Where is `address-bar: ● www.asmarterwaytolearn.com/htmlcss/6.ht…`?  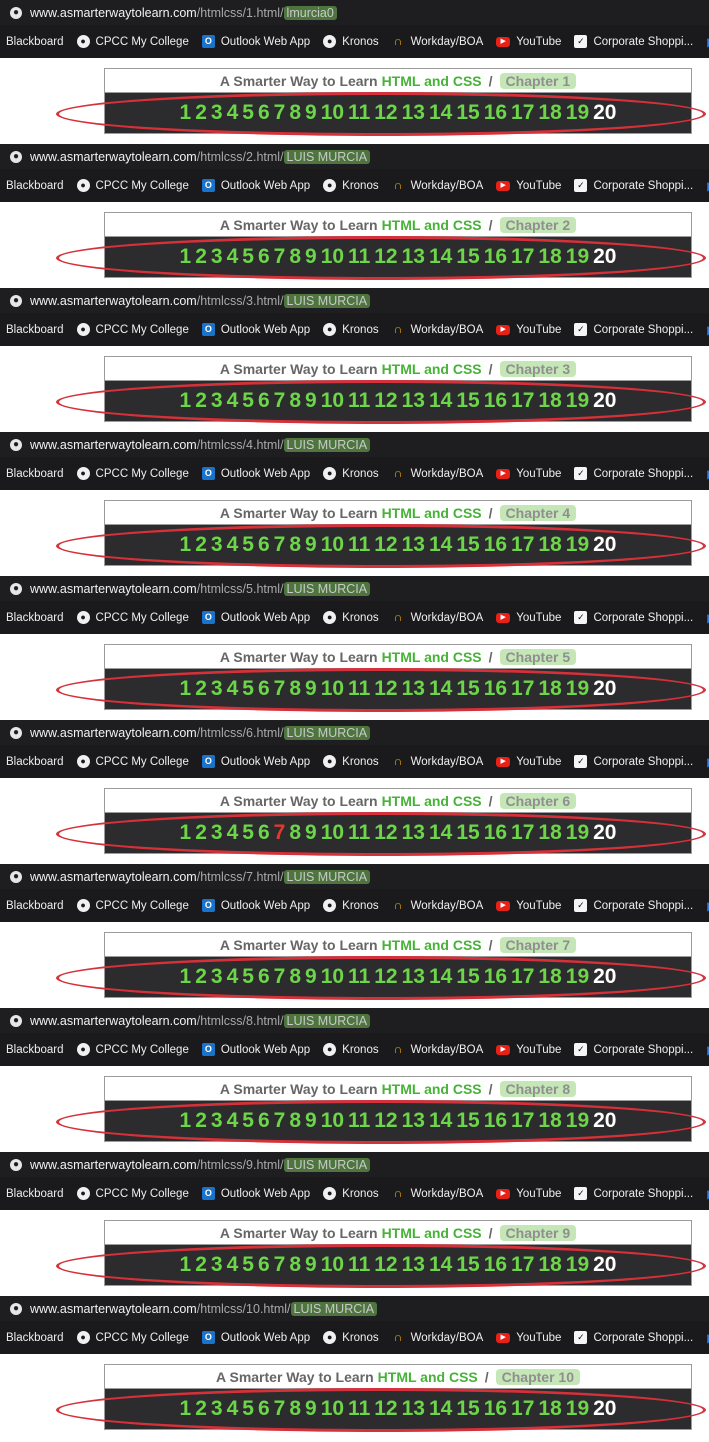
address-bar: ● www.asmarterwaytolearn.com/htmlcss/6.ht… is located at coordinates (354, 732).